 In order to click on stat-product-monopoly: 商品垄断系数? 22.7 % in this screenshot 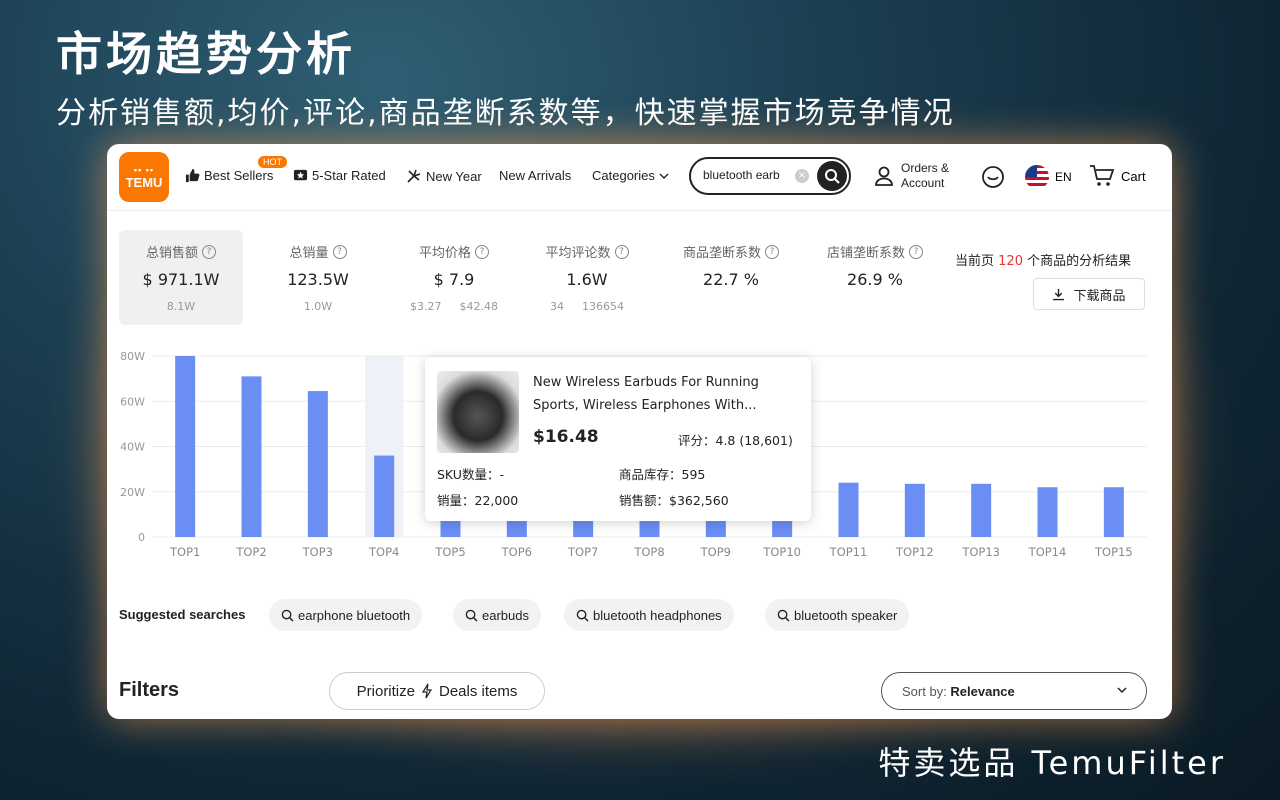, I will do `click(731, 277)`.